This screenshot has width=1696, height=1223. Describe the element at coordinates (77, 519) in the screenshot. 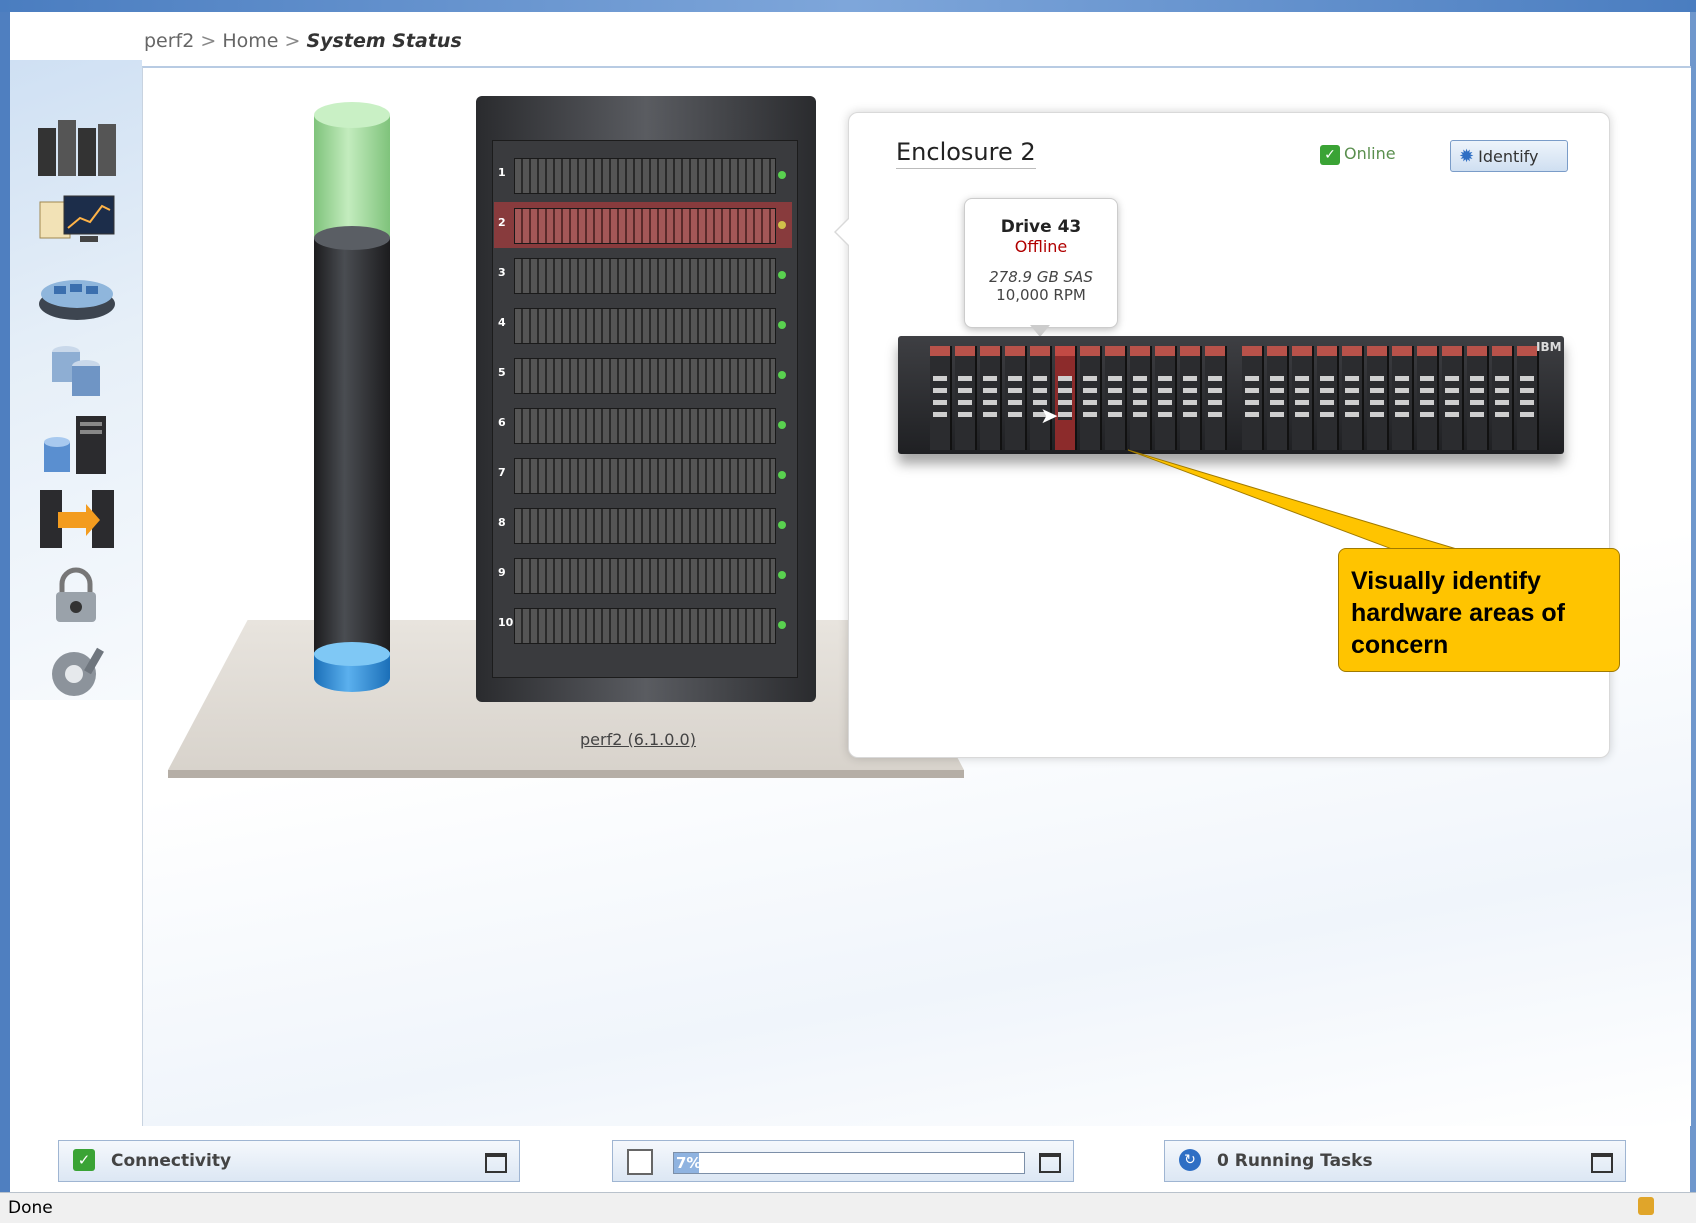

I see `copy-services-icon` at that location.